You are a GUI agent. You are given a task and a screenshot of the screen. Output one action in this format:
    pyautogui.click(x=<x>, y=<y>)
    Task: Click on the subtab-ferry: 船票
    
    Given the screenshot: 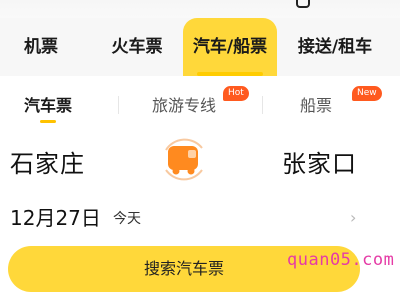 What is the action you would take?
    pyautogui.click(x=316, y=106)
    